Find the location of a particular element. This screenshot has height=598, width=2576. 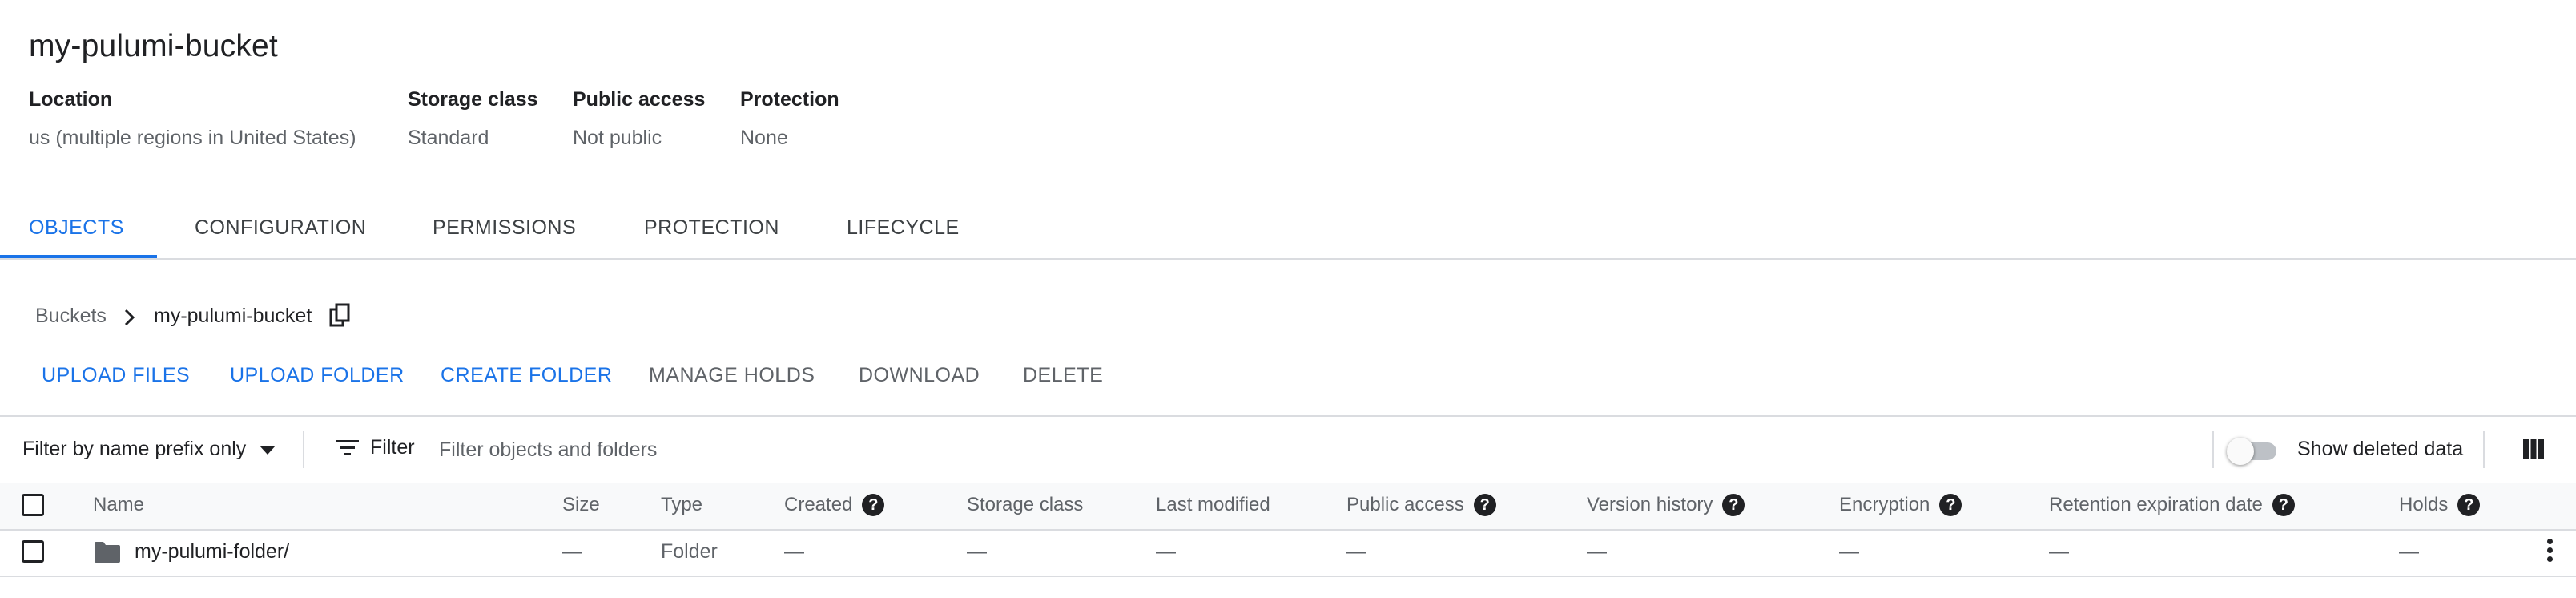

filter-button-label: Filter is located at coordinates (392, 447).